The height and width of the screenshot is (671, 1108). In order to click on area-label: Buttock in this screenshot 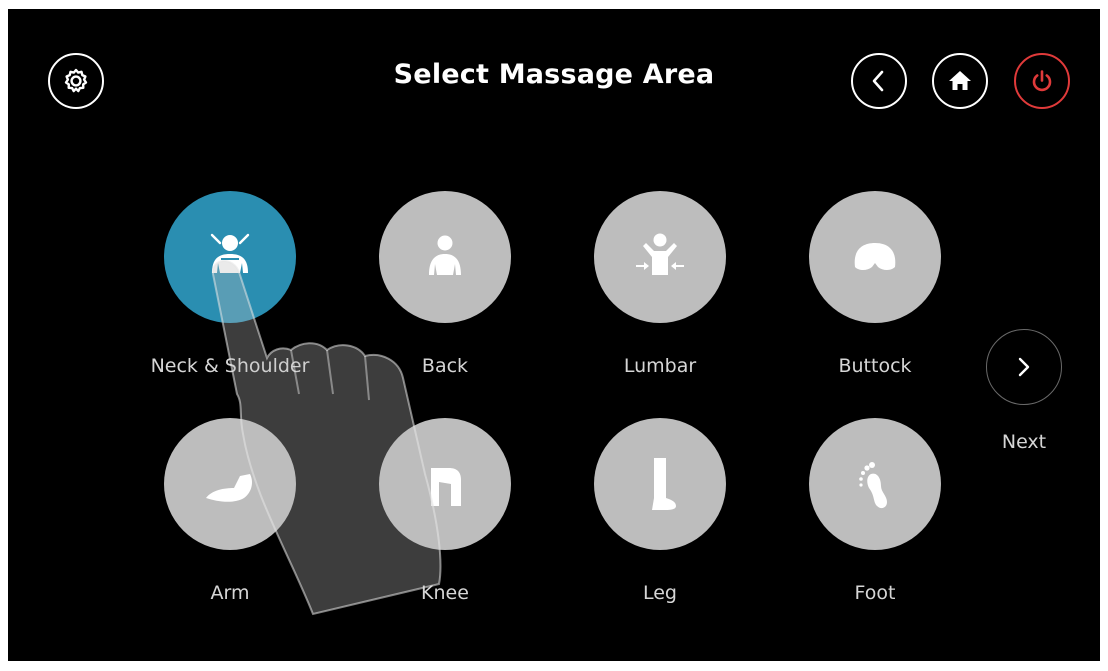, I will do `click(875, 366)`.